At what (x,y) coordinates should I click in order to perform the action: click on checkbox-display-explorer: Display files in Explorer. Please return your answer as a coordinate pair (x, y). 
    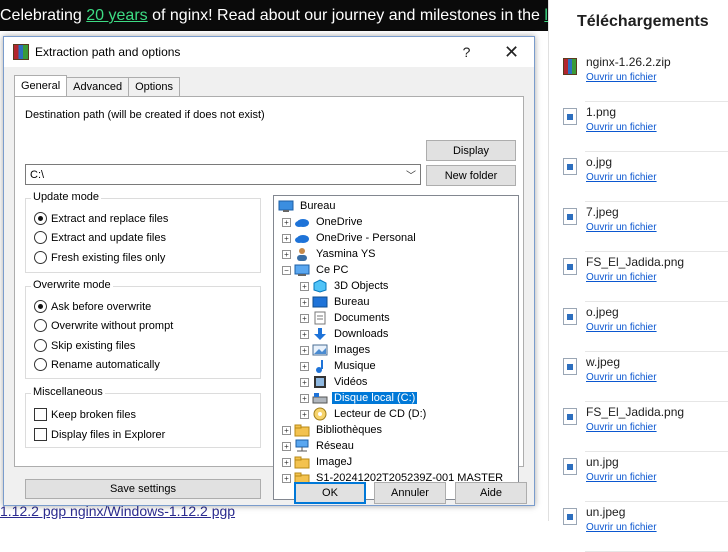
    Looking at the image, I should click on (99, 434).